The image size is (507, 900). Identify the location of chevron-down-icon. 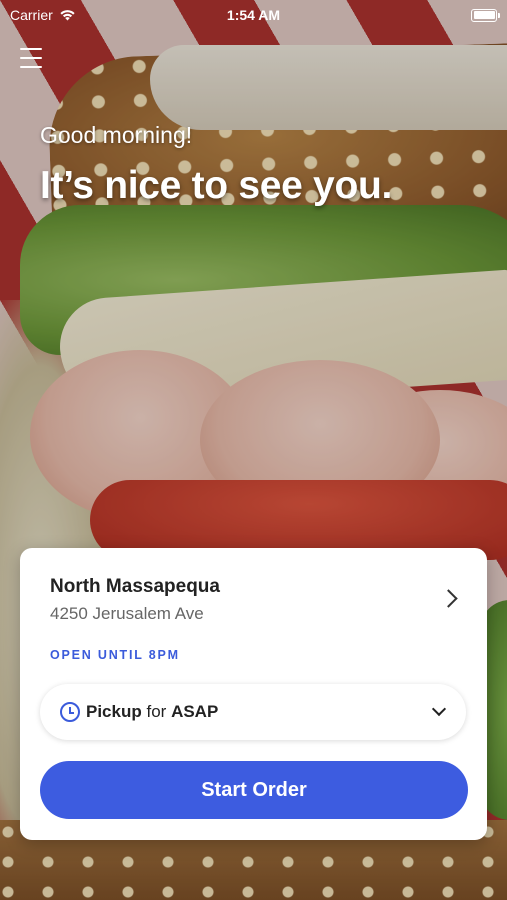
(439, 709).